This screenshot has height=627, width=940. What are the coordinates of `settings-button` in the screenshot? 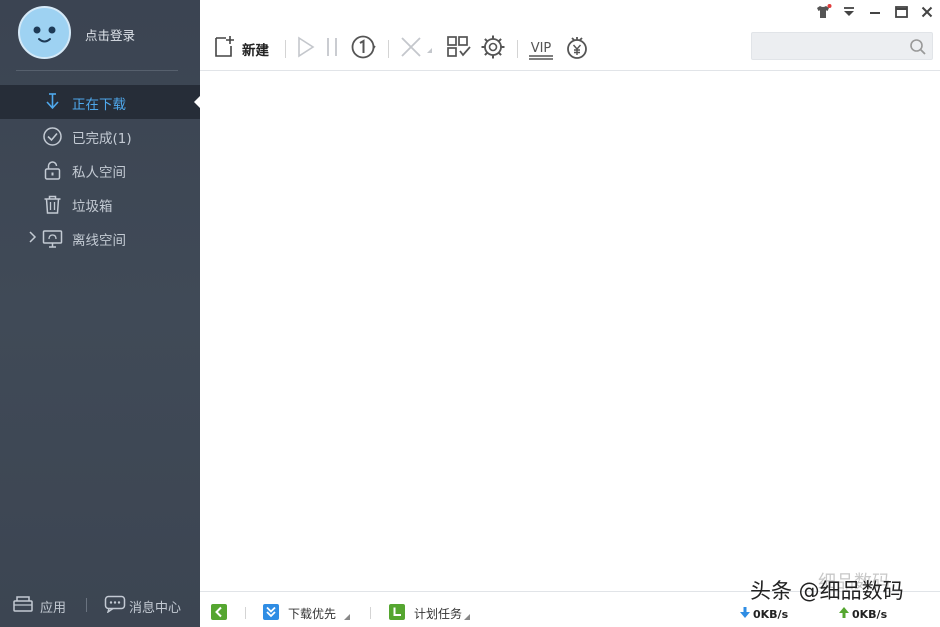 It's located at (493, 49).